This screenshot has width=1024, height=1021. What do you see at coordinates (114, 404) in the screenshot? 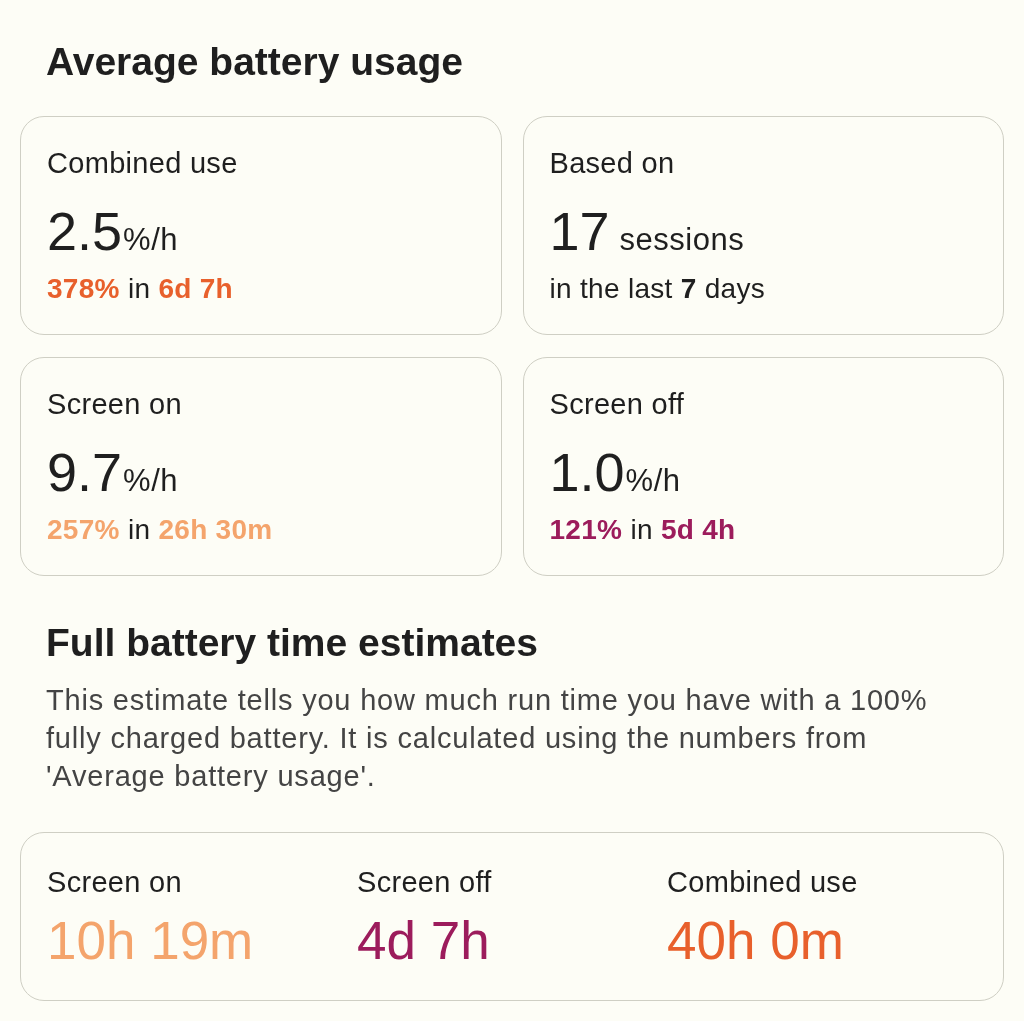
I see `card-label: Screen on` at bounding box center [114, 404].